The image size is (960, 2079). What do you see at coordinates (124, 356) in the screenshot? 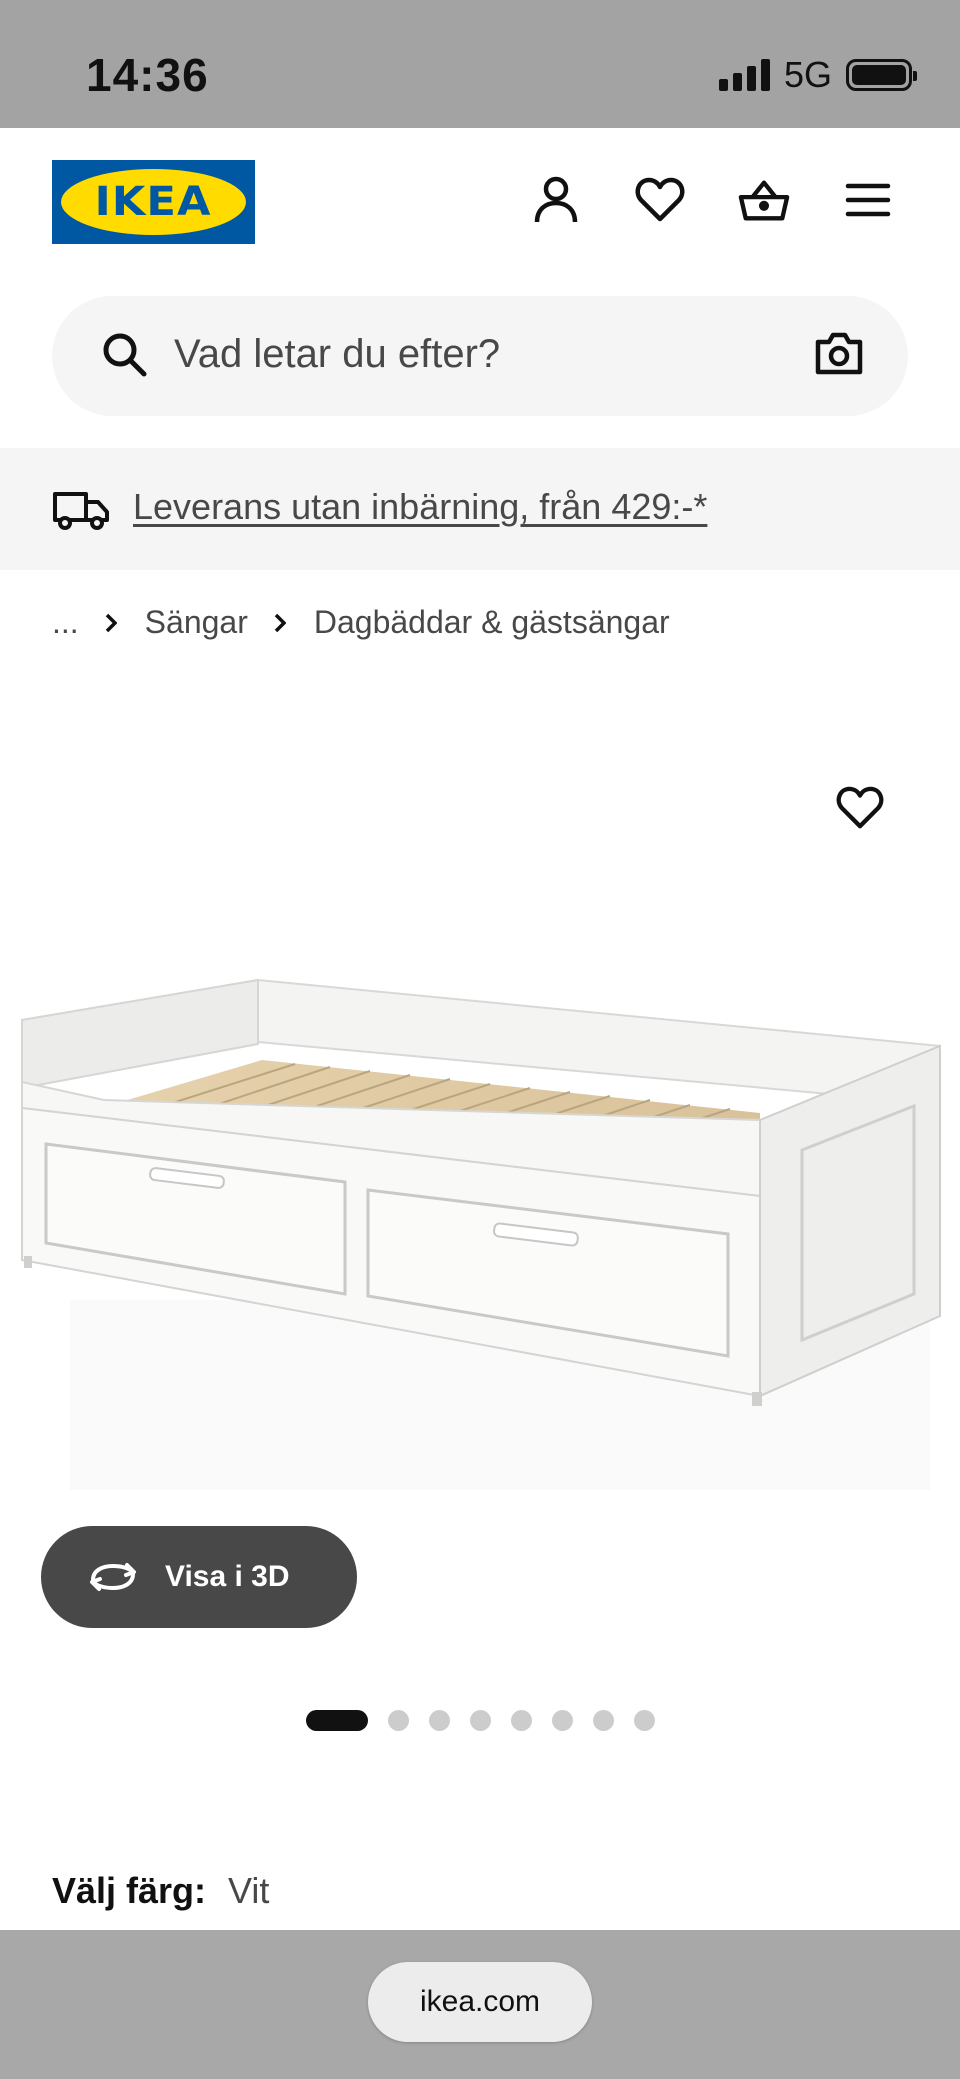
I see `search-icon` at bounding box center [124, 356].